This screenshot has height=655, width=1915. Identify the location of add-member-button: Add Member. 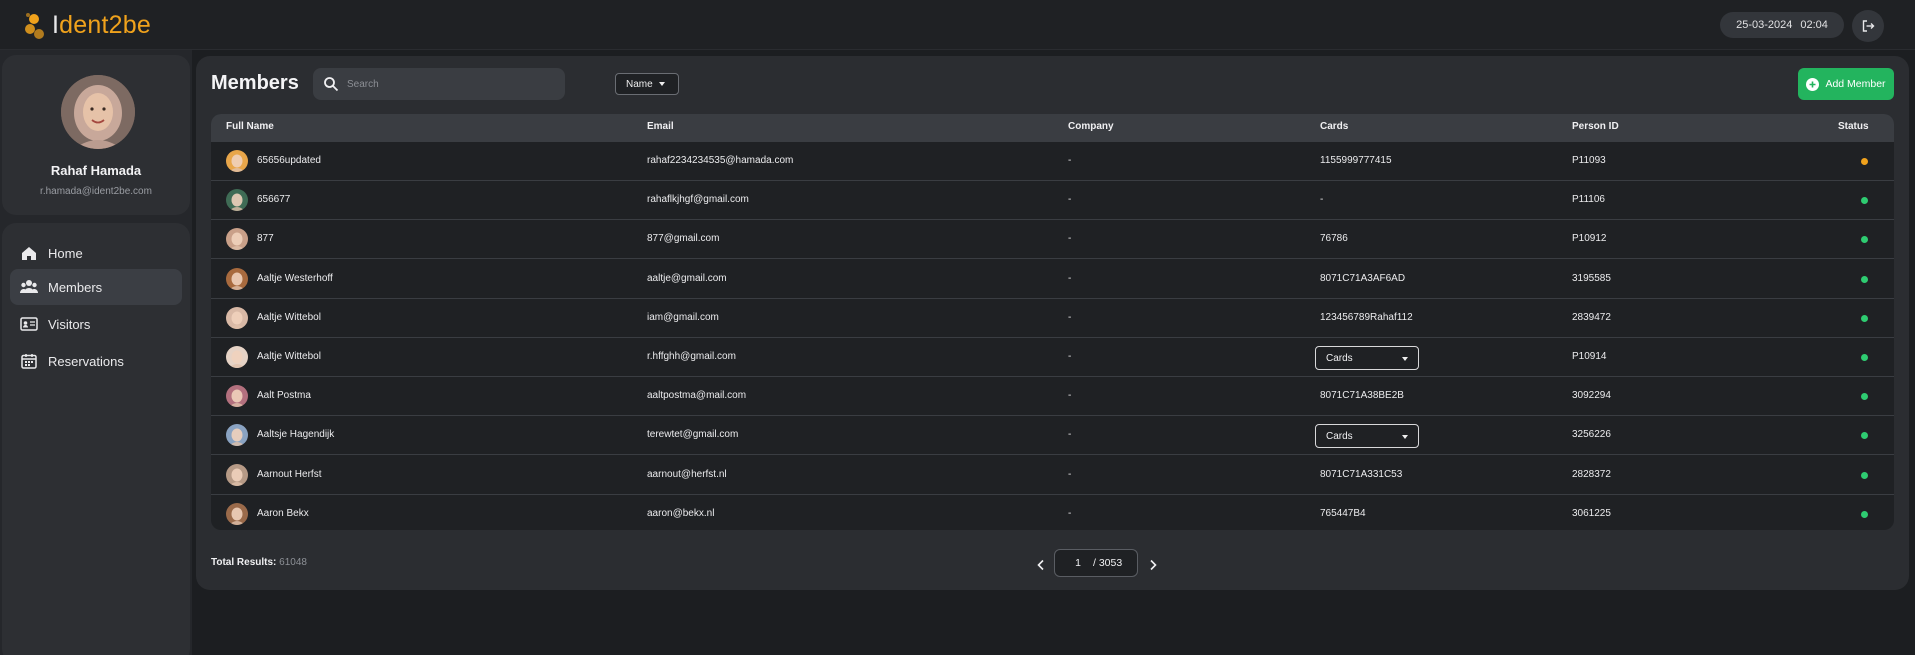
(1846, 84).